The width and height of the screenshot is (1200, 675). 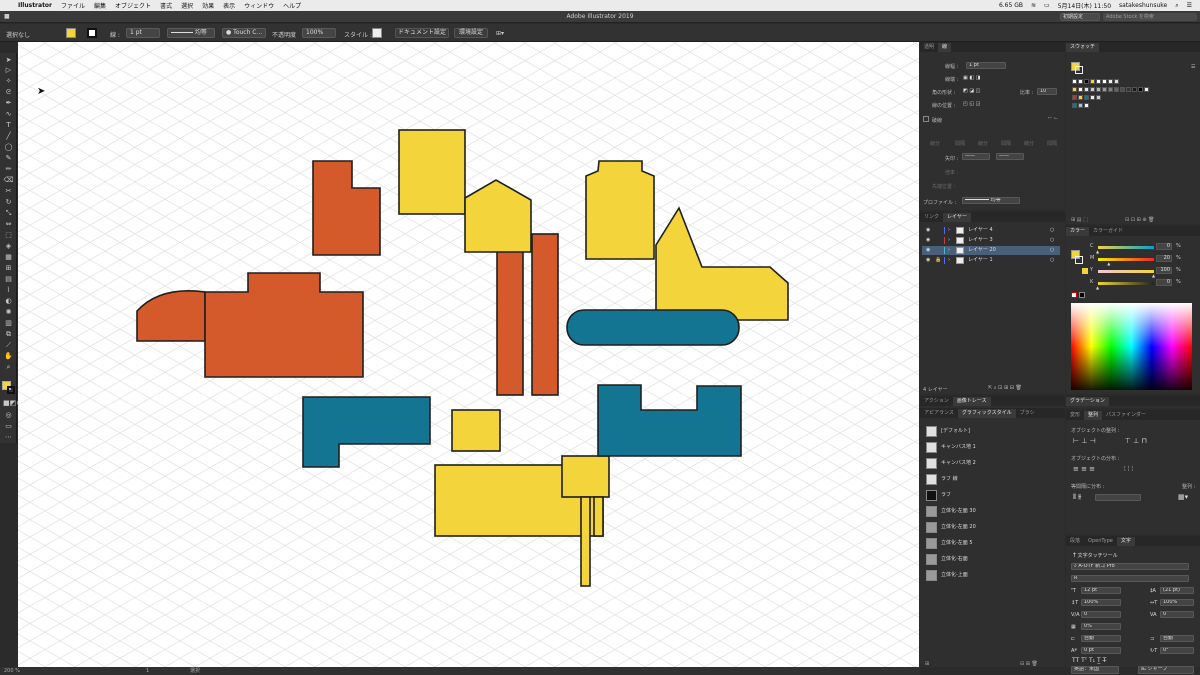 I want to click on layer-name: レイヤー 3, so click(x=980, y=240).